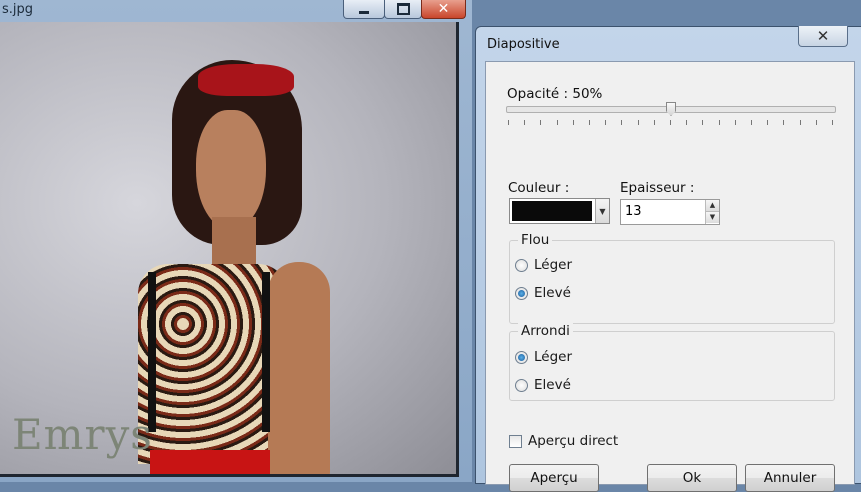 Image resolution: width=861 pixels, height=492 pixels. What do you see at coordinates (266, 352) in the screenshot?
I see `photo-strap-right` at bounding box center [266, 352].